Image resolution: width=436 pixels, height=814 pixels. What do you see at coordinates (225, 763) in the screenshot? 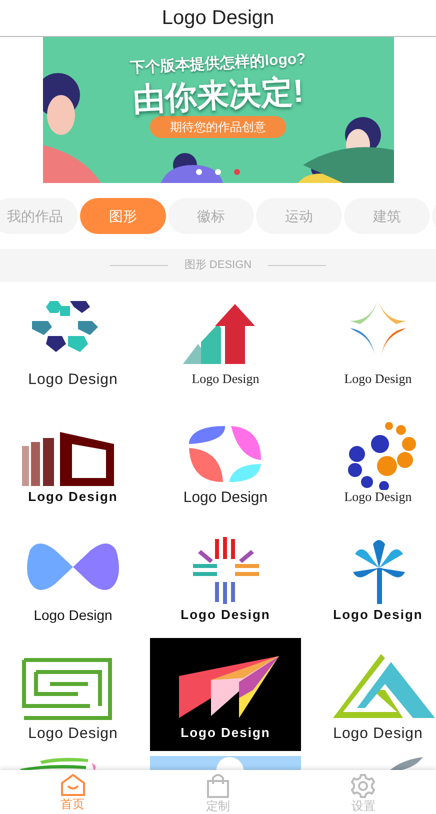
I see `logo-card` at bounding box center [225, 763].